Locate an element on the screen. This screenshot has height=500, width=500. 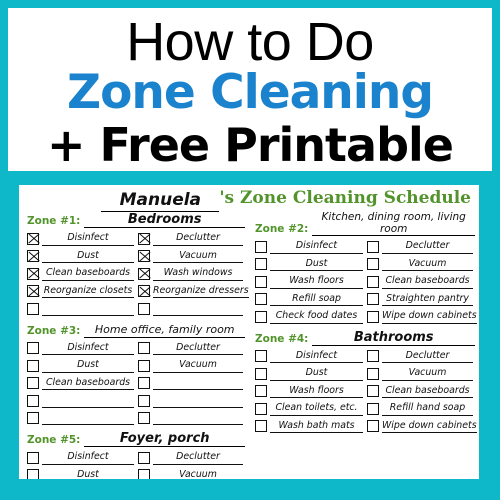
task-label: Wash windows is located at coordinates (198, 274).